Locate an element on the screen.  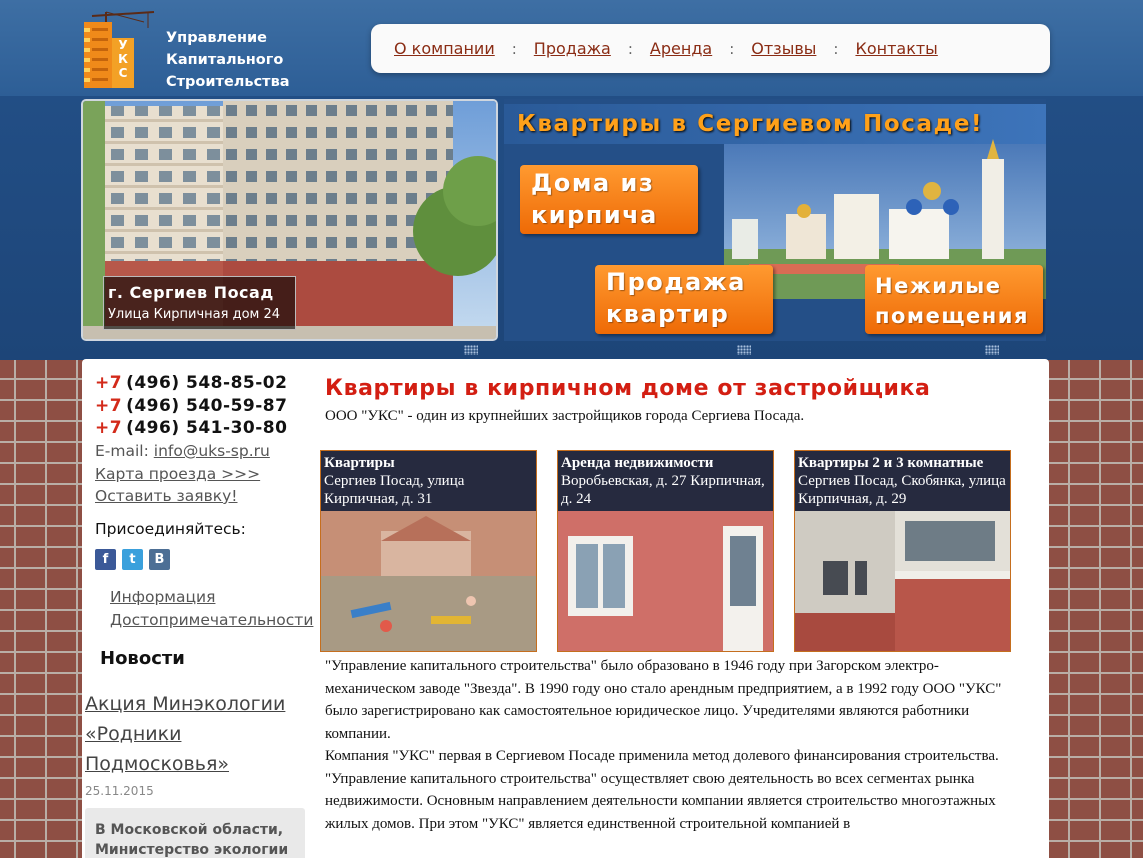
promo-title: Квартиры в Сергиевом Посаде! is located at coordinates (750, 124).